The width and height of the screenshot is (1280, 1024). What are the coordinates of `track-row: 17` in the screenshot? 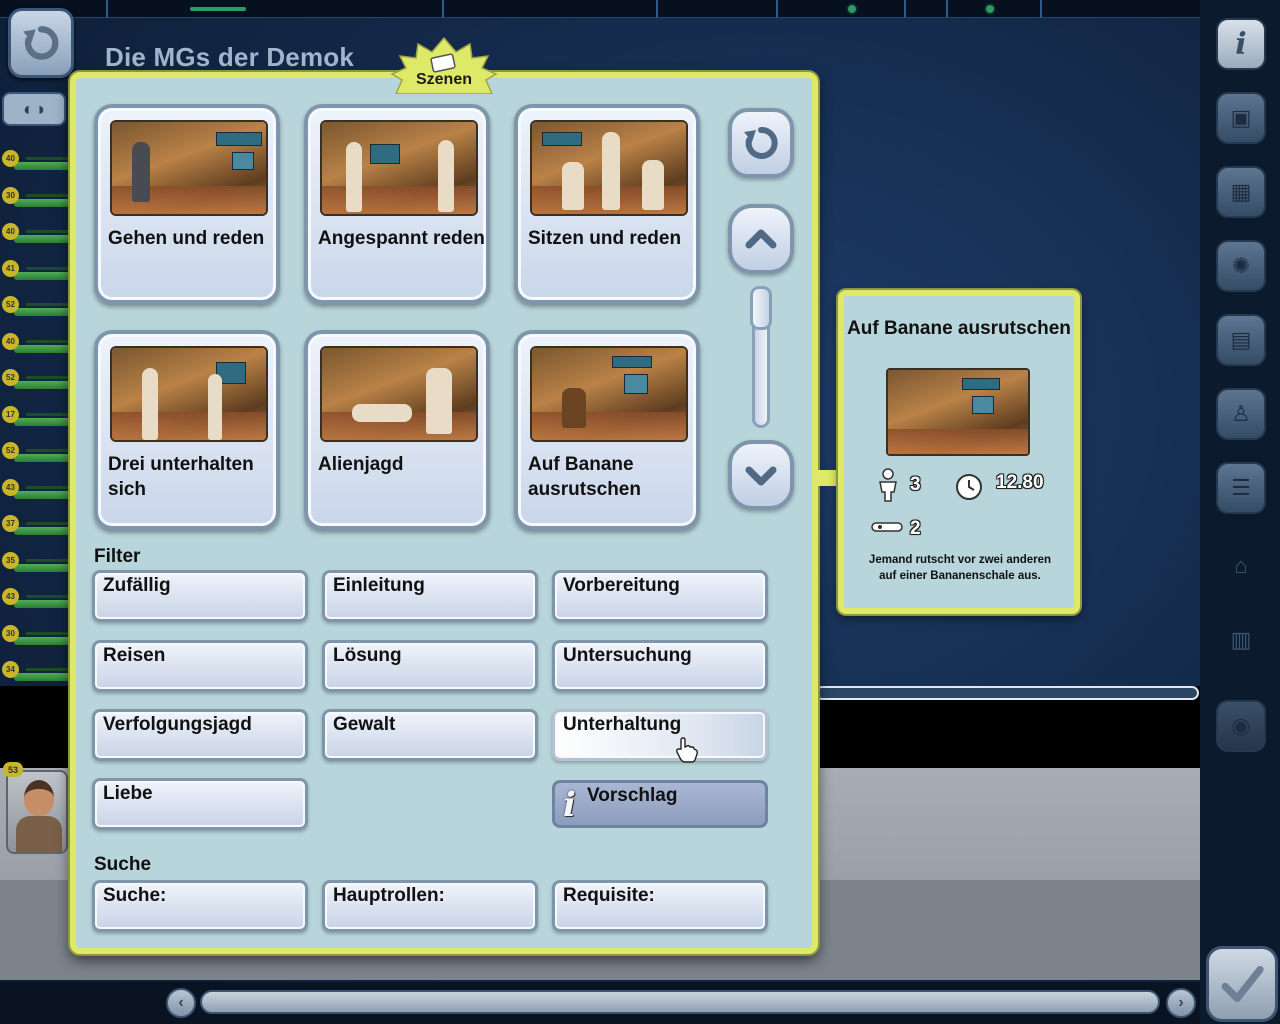 It's located at (35, 422).